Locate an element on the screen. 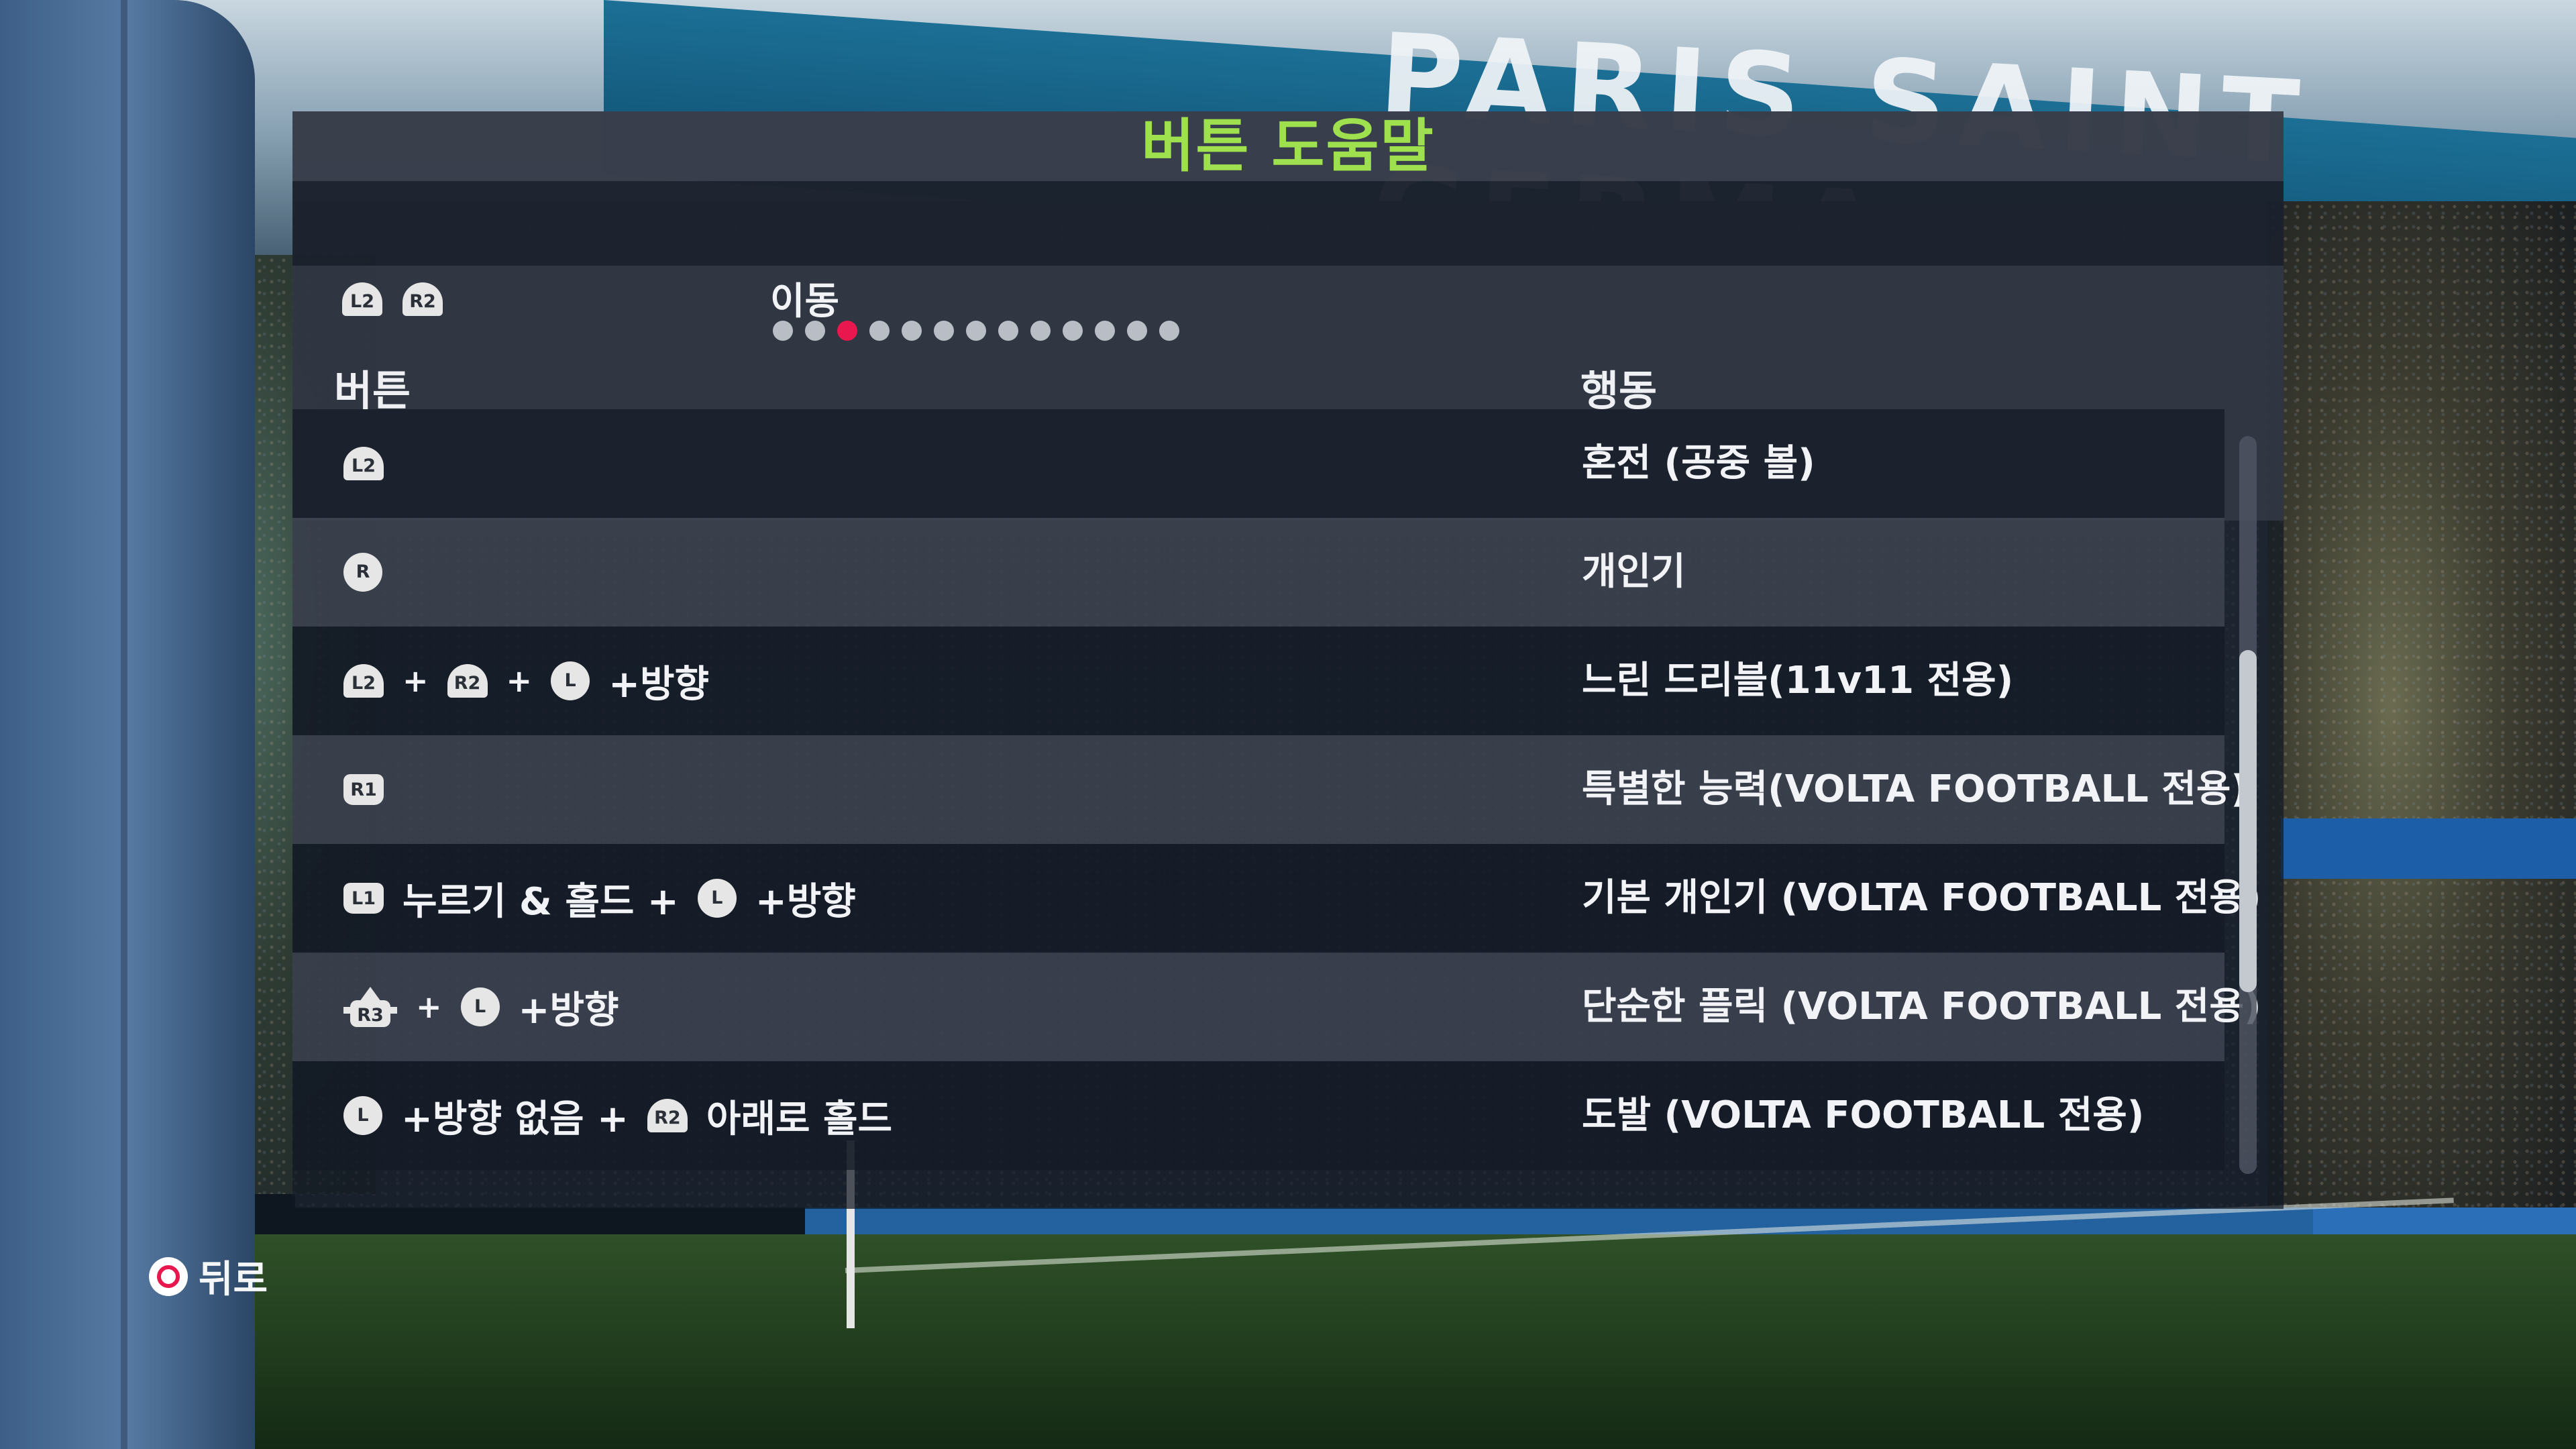  control-action: 특별한 능력(VOLTA FOOTBALL 전용) is located at coordinates (1915, 789).